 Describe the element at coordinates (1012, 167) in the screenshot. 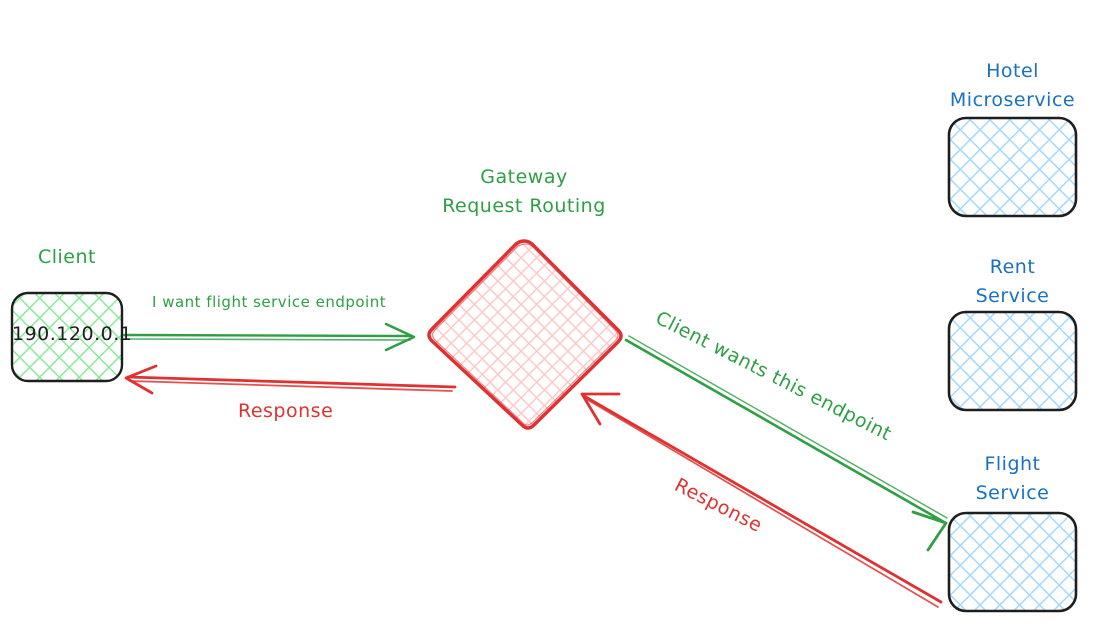

I see `node-hotel-shape` at that location.